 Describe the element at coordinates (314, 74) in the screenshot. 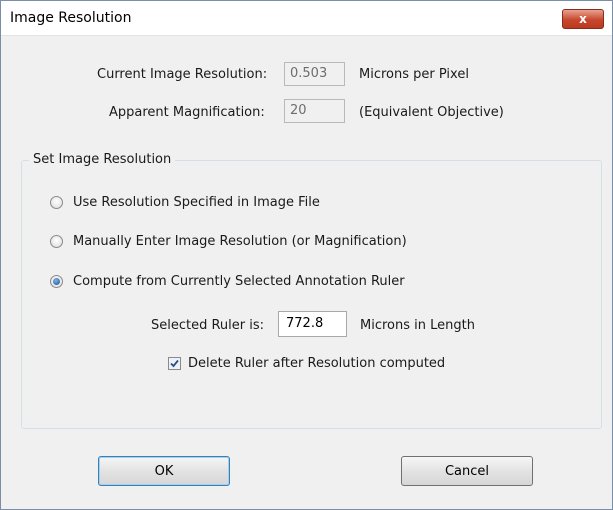

I see `current-resolution-field: 0.503` at that location.